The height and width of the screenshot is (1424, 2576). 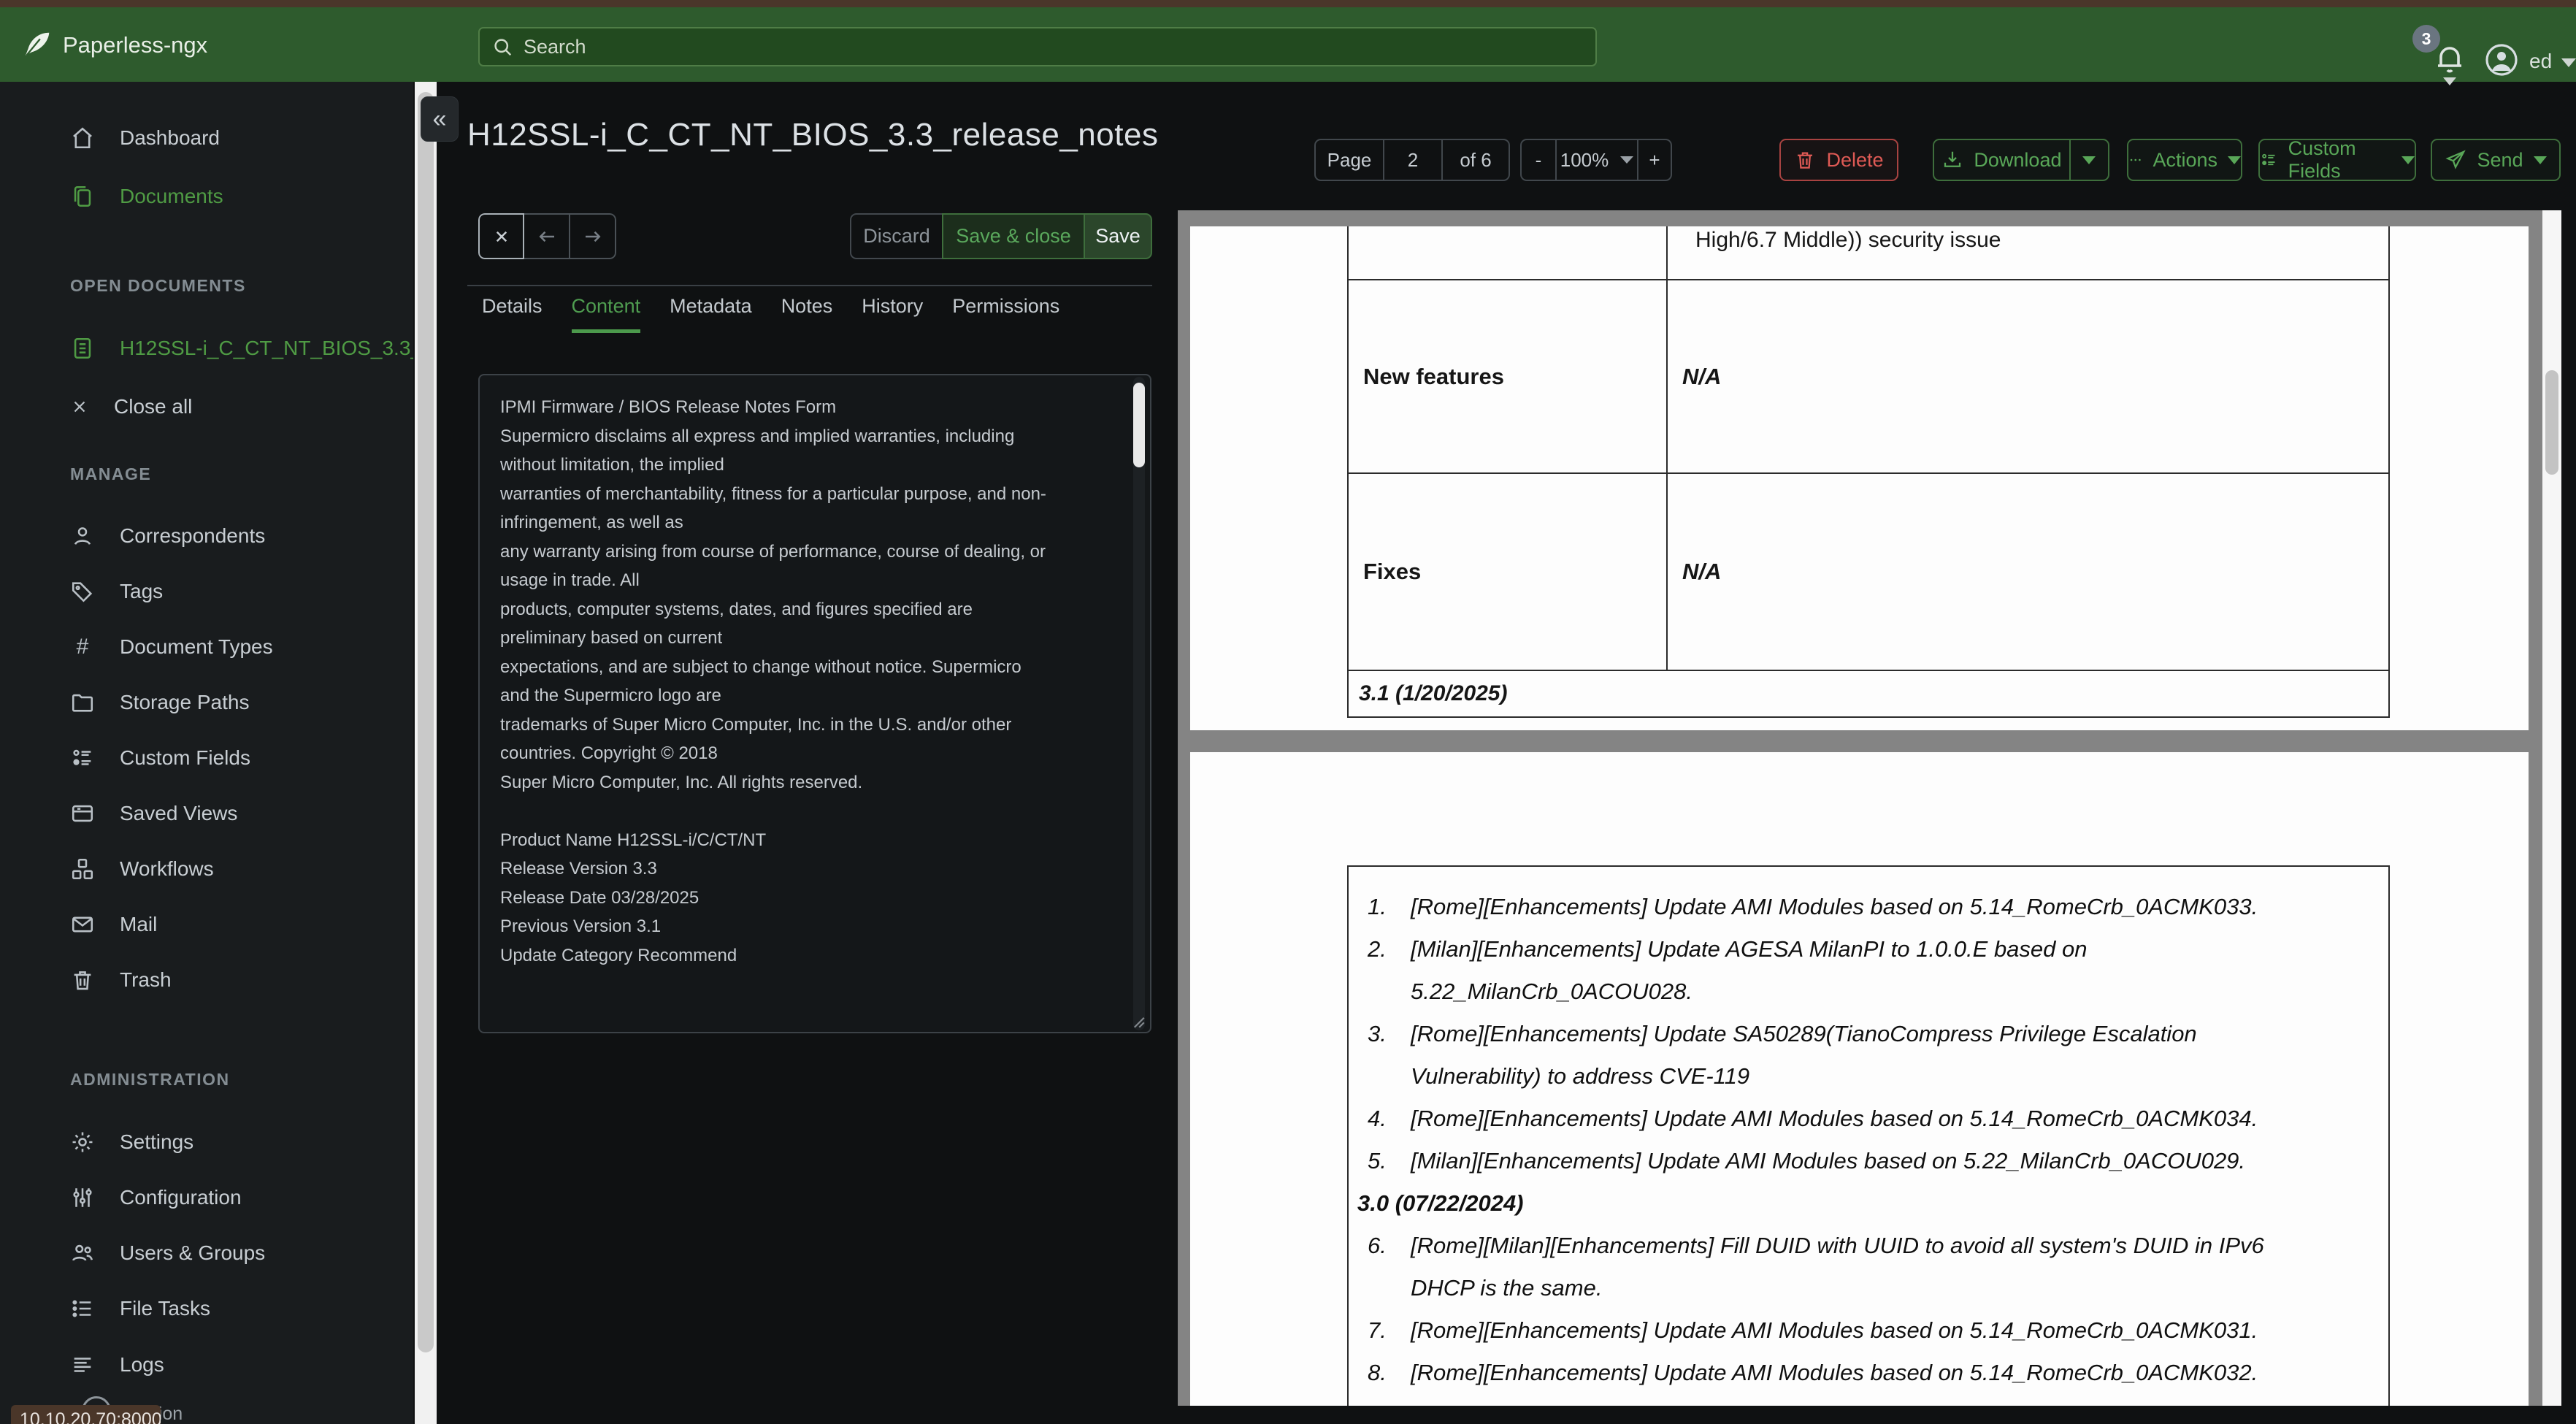 What do you see at coordinates (1013, 236) in the screenshot?
I see `save-and-close-button: Save & close` at bounding box center [1013, 236].